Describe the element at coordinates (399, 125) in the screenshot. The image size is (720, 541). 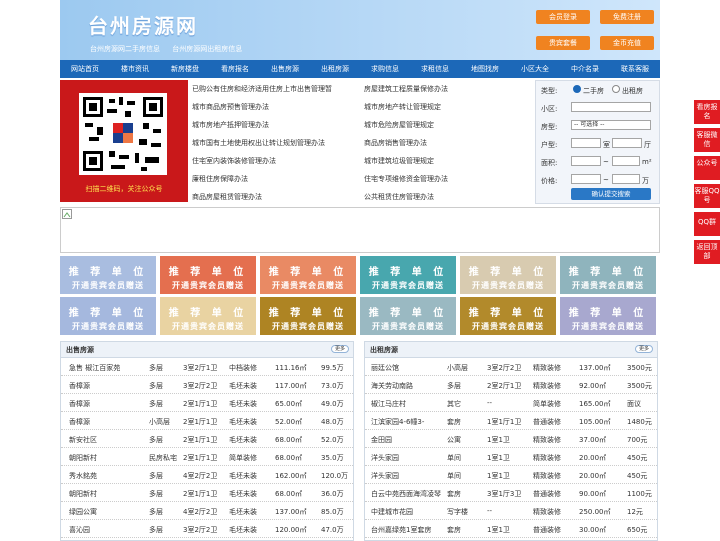
I see `news-link: 城市危险房屋管理规定` at that location.